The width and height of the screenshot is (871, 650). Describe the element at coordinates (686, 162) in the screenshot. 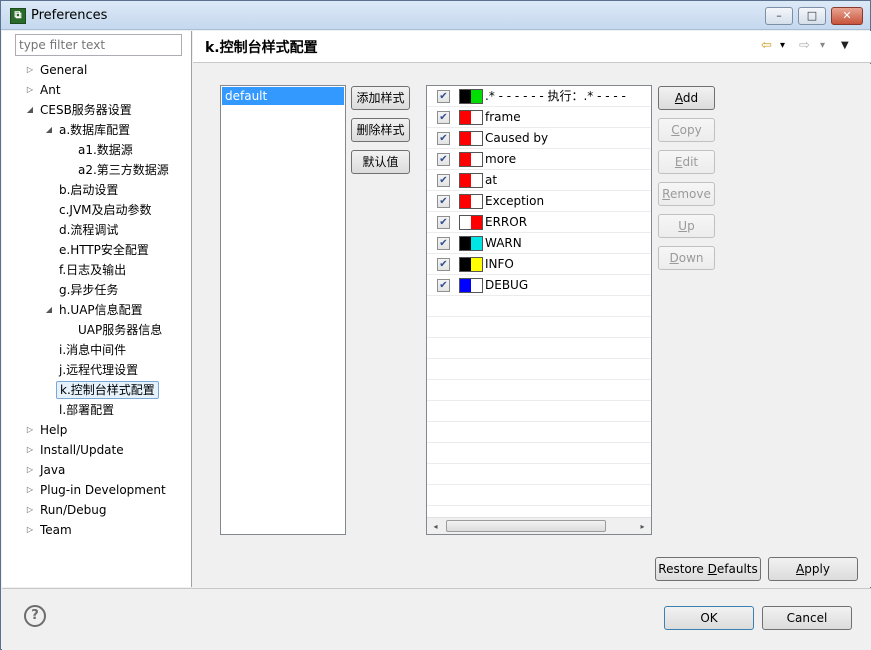

I see `edit-rule-button: Edit` at that location.